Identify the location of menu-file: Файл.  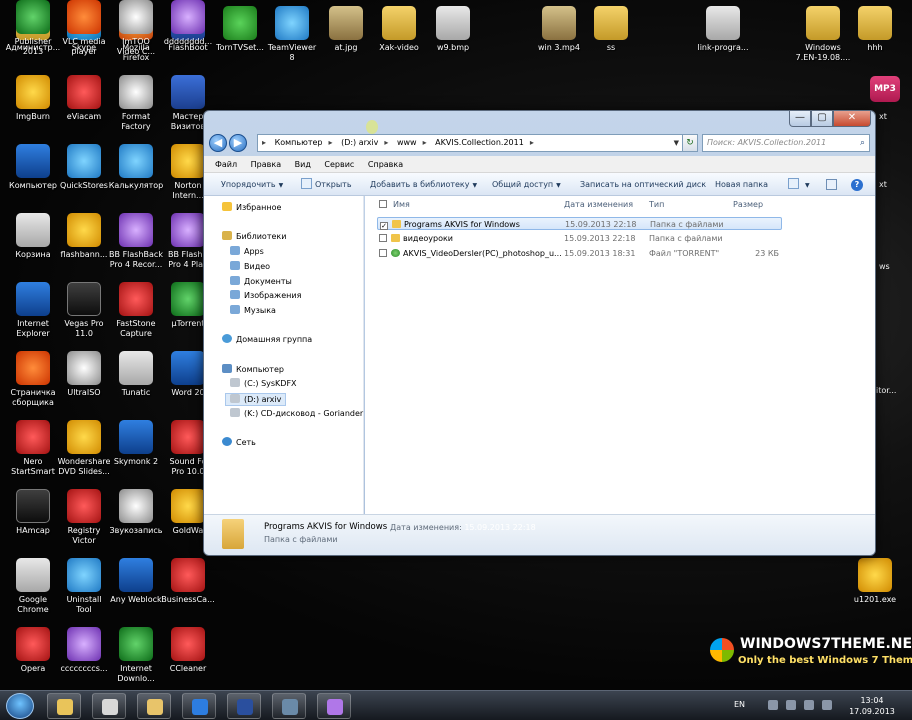
(226, 164).